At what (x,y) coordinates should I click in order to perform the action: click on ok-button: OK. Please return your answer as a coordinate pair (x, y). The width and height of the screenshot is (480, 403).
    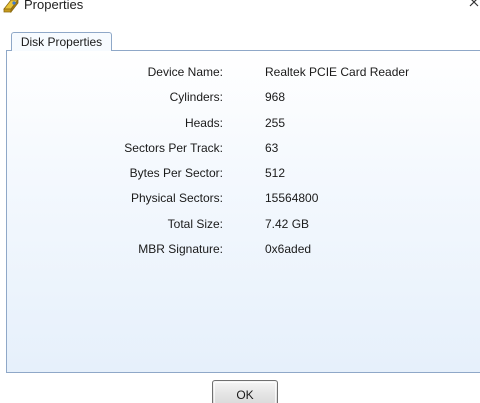
    Looking at the image, I should click on (245, 391).